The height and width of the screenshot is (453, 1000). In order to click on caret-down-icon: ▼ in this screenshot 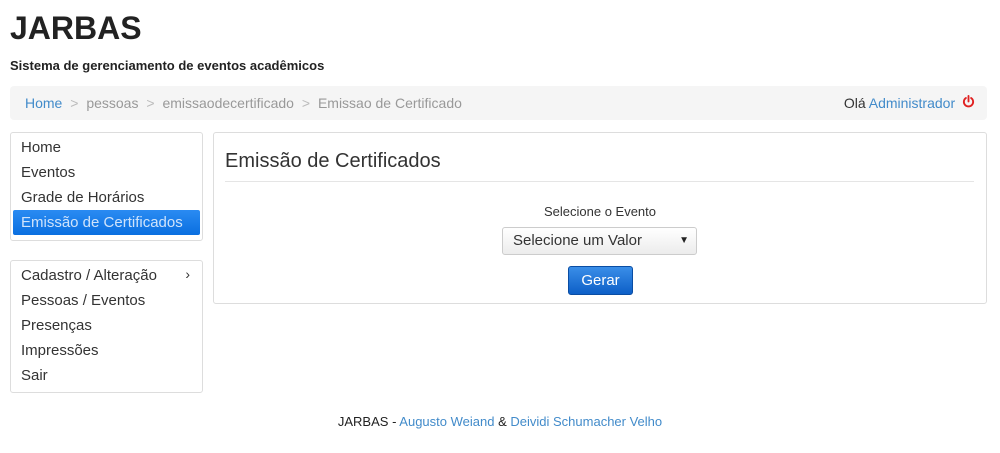, I will do `click(684, 240)`.